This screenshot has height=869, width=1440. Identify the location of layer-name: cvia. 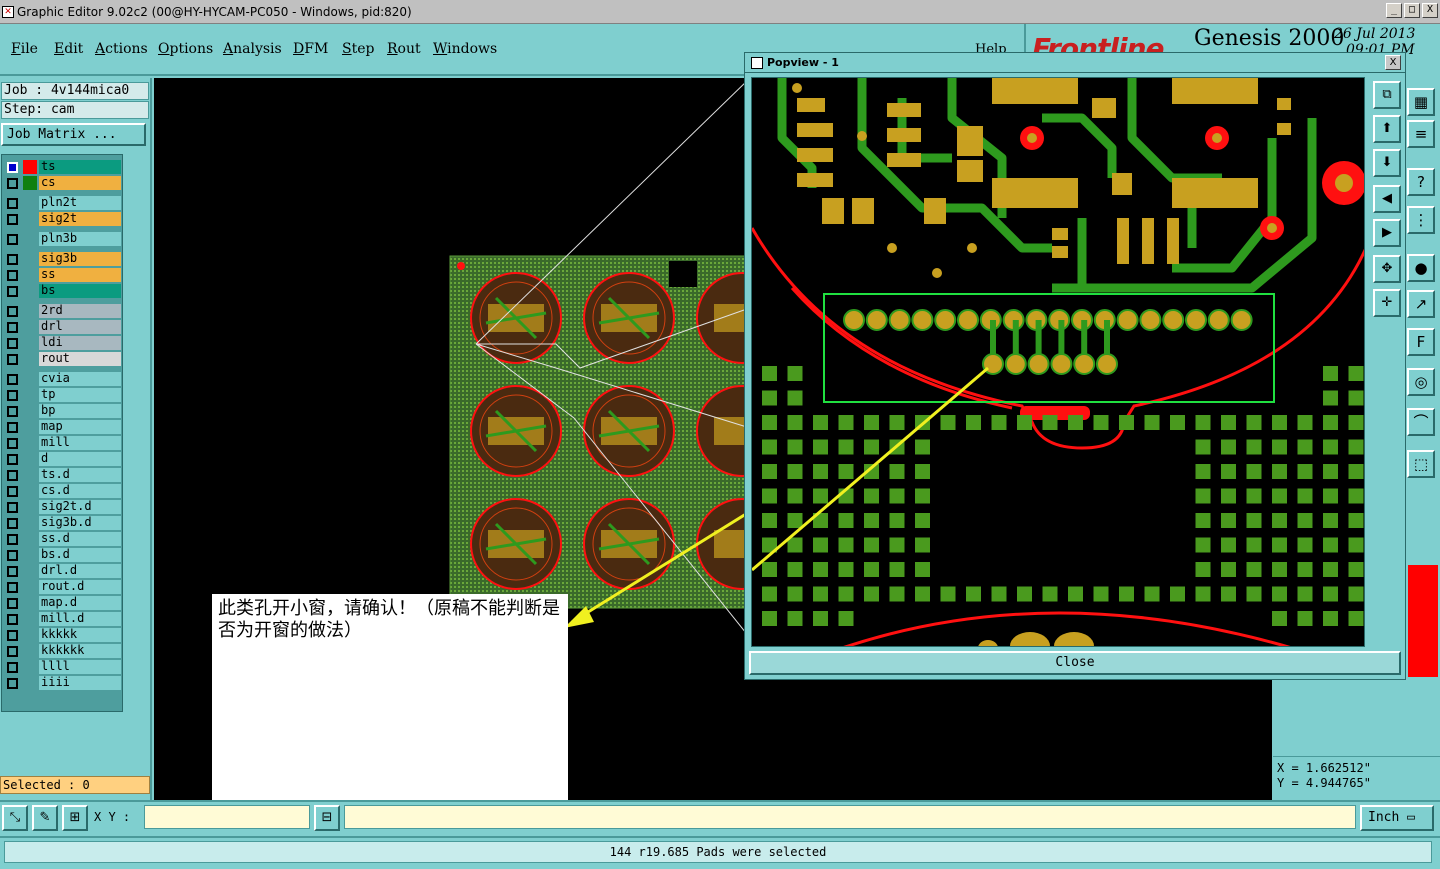
(80, 379).